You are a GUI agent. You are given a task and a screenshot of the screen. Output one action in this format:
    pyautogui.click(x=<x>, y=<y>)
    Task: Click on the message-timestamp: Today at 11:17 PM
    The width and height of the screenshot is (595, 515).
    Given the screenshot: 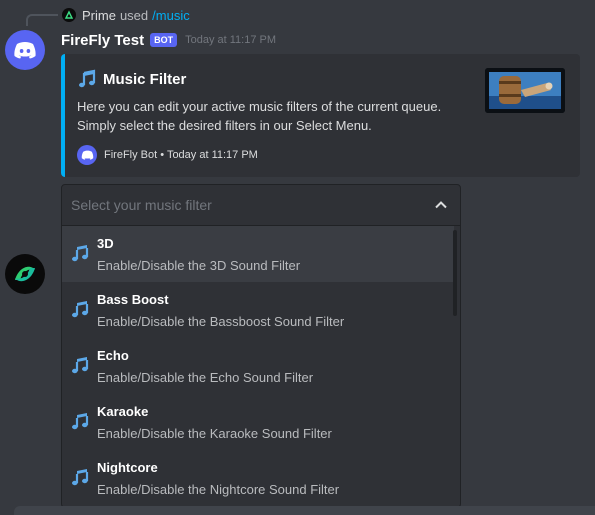 What is the action you would take?
    pyautogui.click(x=230, y=40)
    